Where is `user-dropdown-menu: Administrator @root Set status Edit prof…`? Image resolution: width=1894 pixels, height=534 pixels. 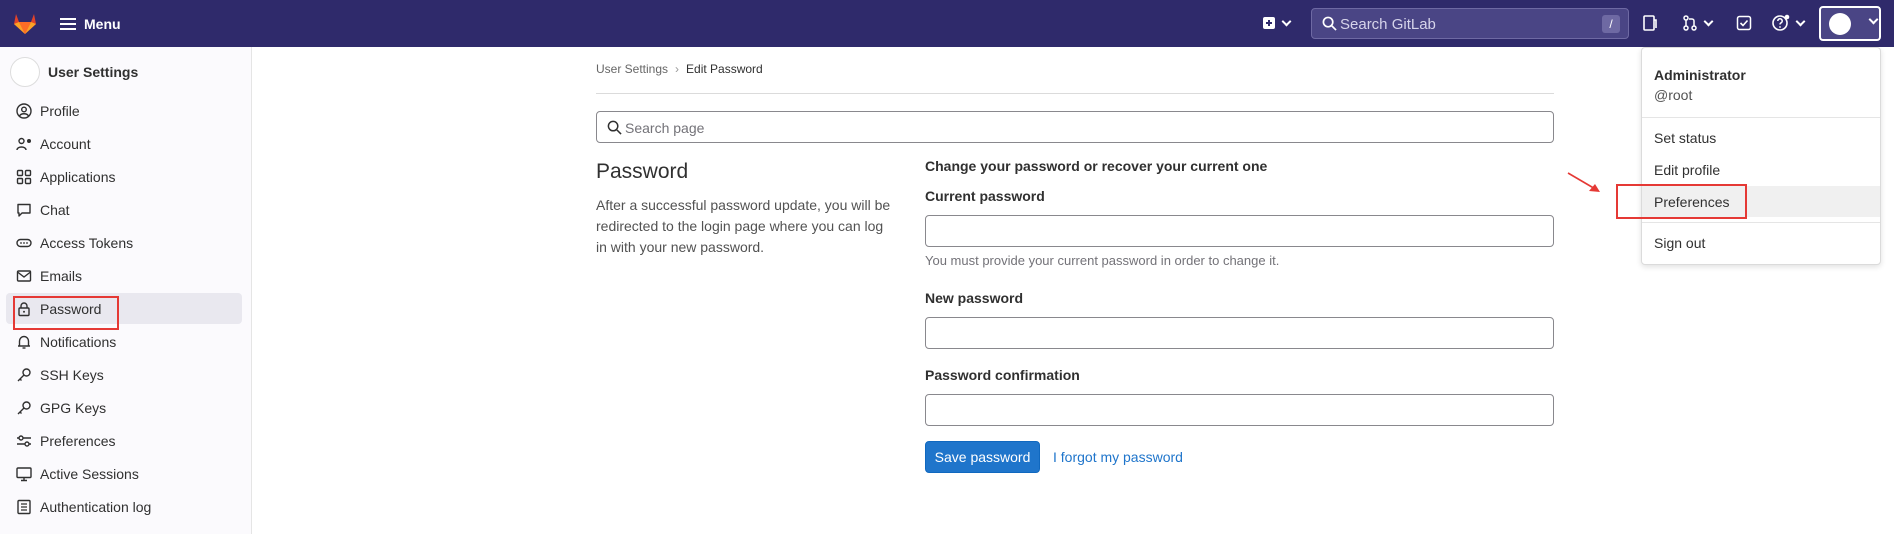
user-dropdown-menu: Administrator @root Set status Edit prof… is located at coordinates (1761, 156).